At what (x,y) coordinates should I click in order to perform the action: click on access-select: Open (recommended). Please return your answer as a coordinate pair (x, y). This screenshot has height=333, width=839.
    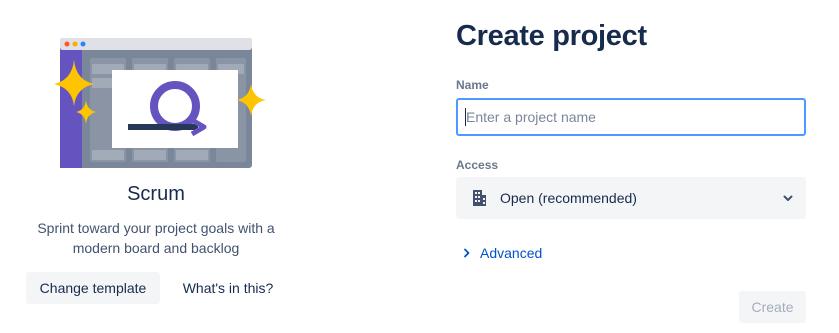
    Looking at the image, I should click on (631, 198).